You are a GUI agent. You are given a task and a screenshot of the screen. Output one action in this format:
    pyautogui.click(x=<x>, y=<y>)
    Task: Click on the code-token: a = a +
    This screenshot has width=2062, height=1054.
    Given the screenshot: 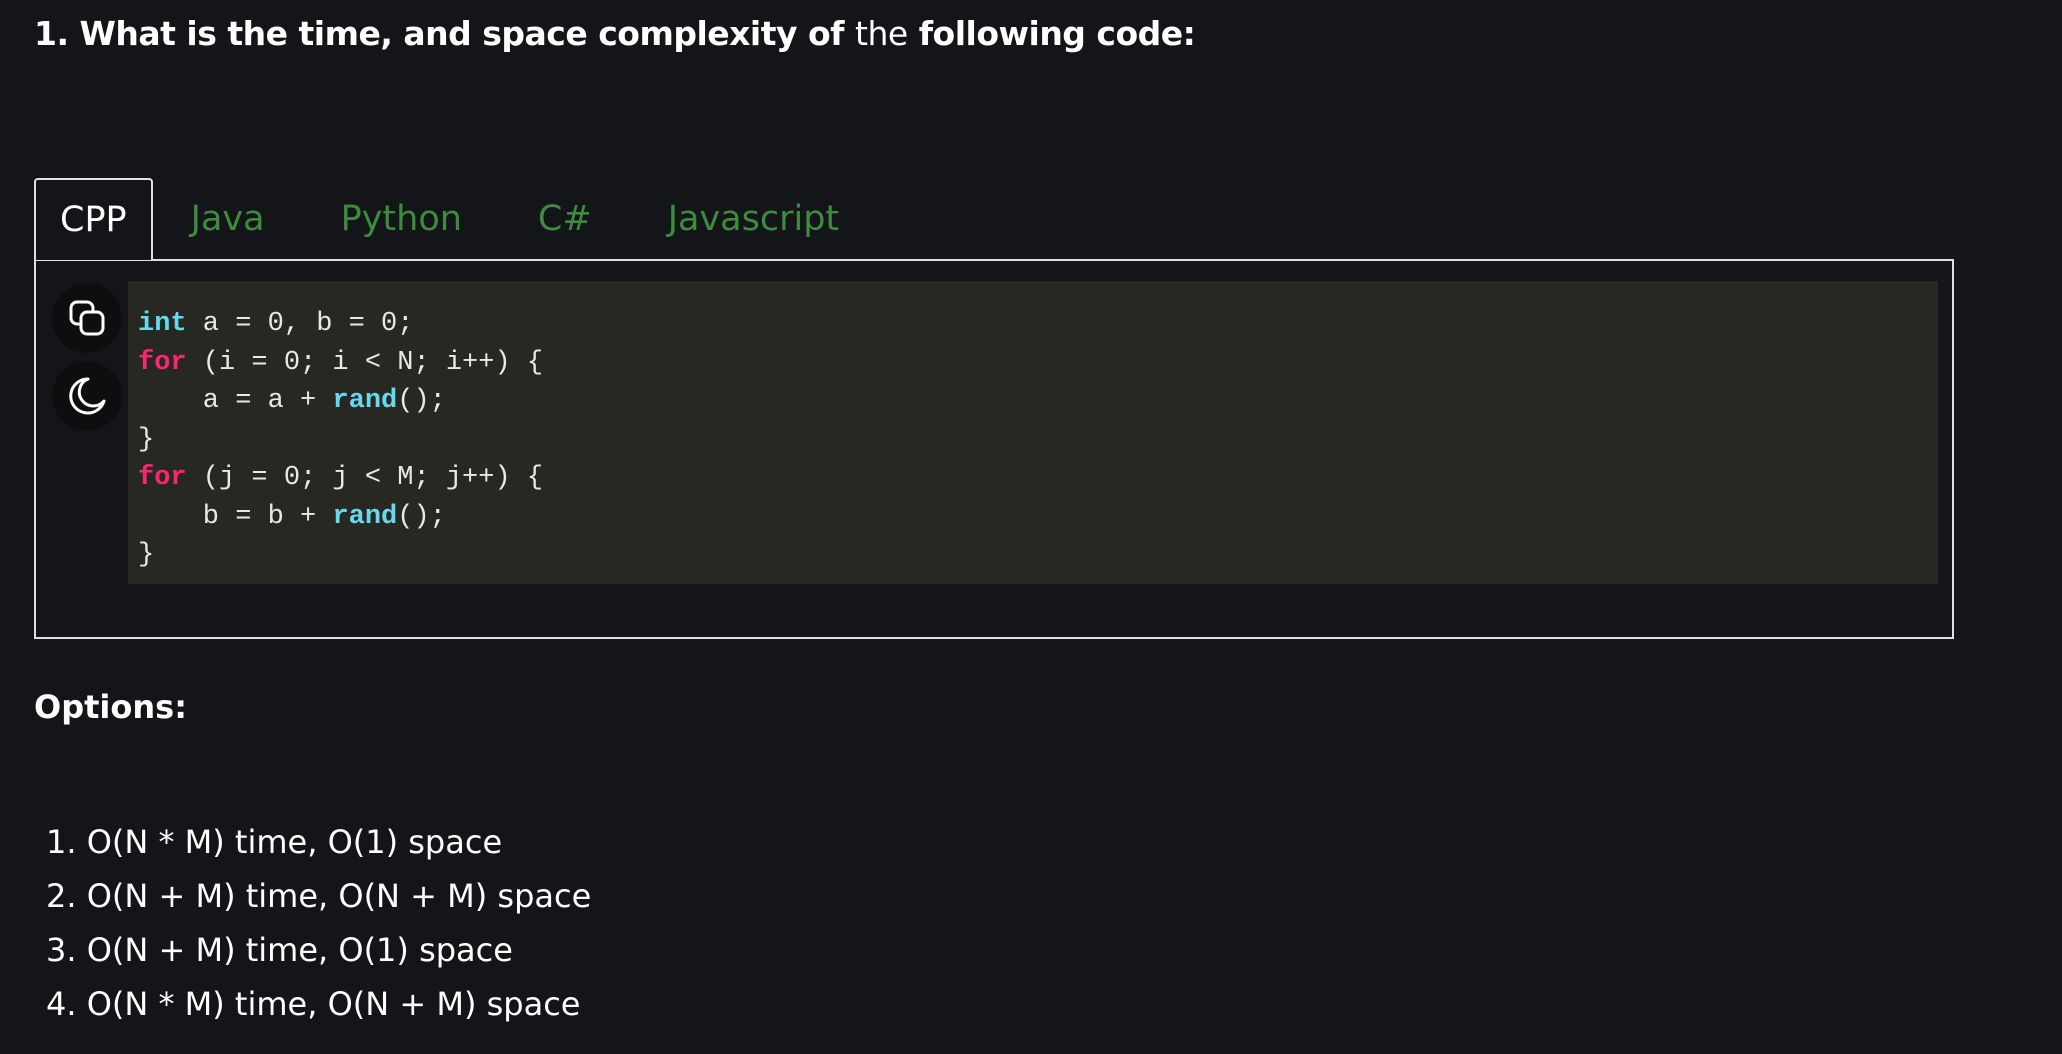 What is the action you would take?
    pyautogui.click(x=235, y=401)
    